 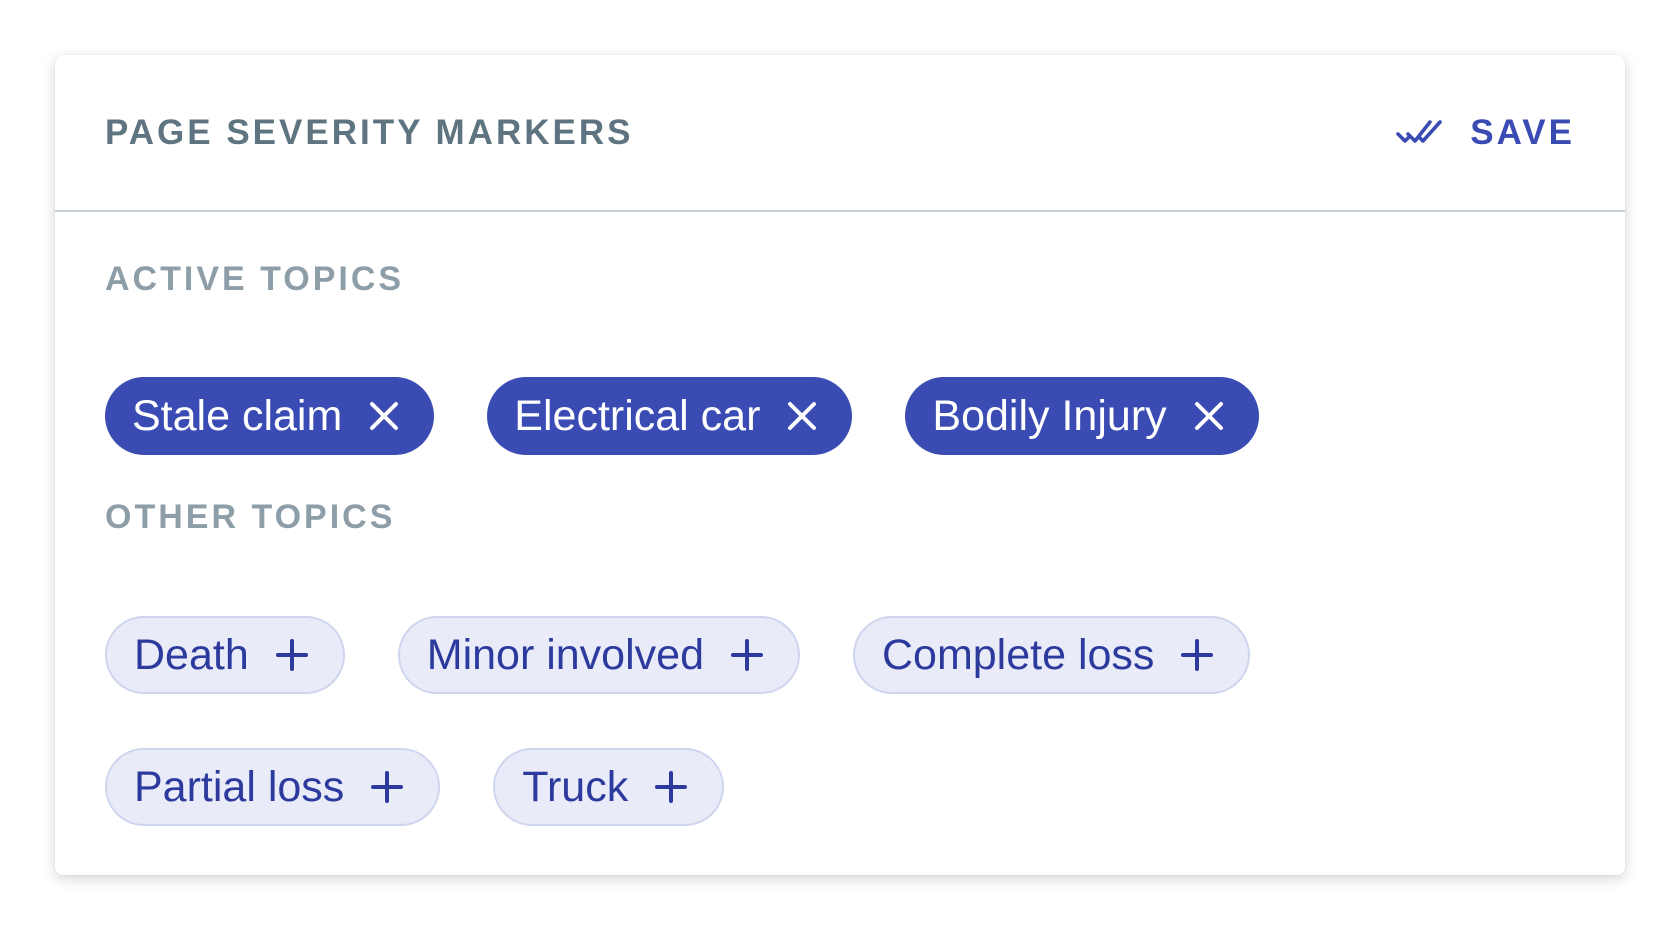 I want to click on chip-label: Electrical car, so click(x=637, y=415).